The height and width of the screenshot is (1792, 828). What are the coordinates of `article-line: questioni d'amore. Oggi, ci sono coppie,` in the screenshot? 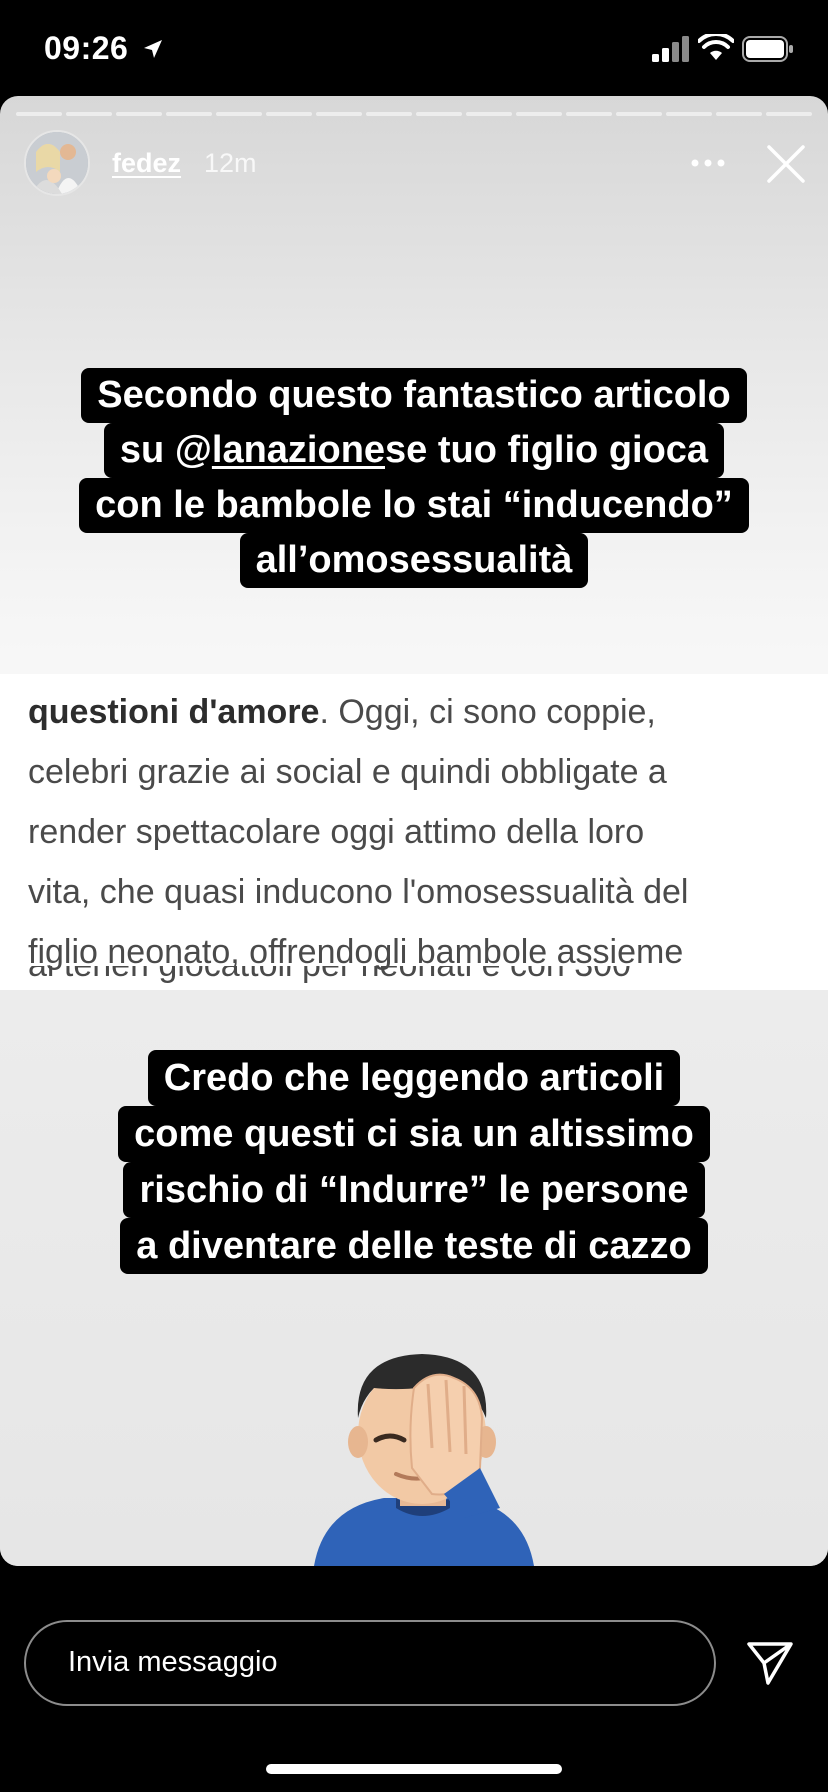 It's located at (423, 712).